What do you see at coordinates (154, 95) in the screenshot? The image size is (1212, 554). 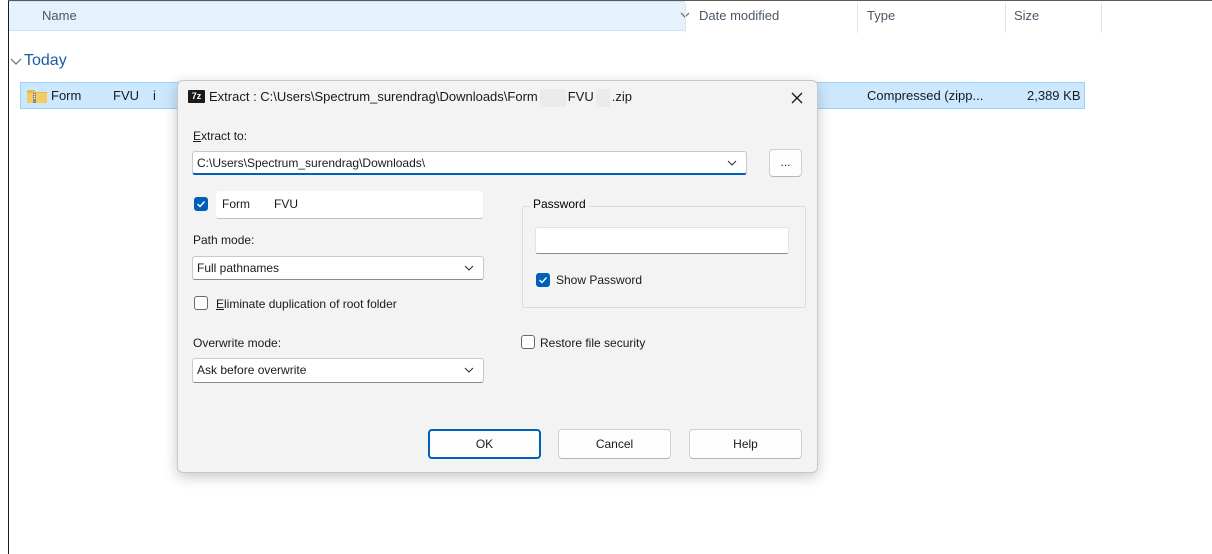 I see `file-name-part3: i` at bounding box center [154, 95].